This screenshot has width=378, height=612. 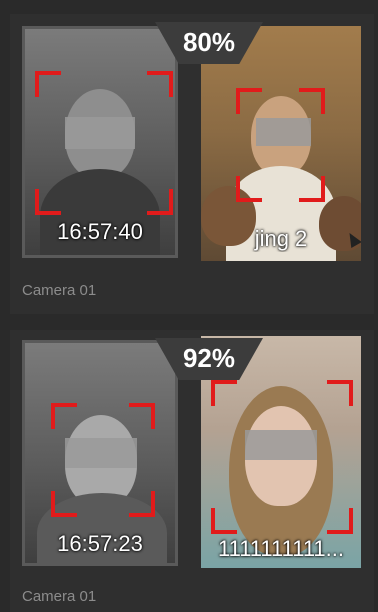 I want to click on capture-time: 16:57:23, so click(x=100, y=543).